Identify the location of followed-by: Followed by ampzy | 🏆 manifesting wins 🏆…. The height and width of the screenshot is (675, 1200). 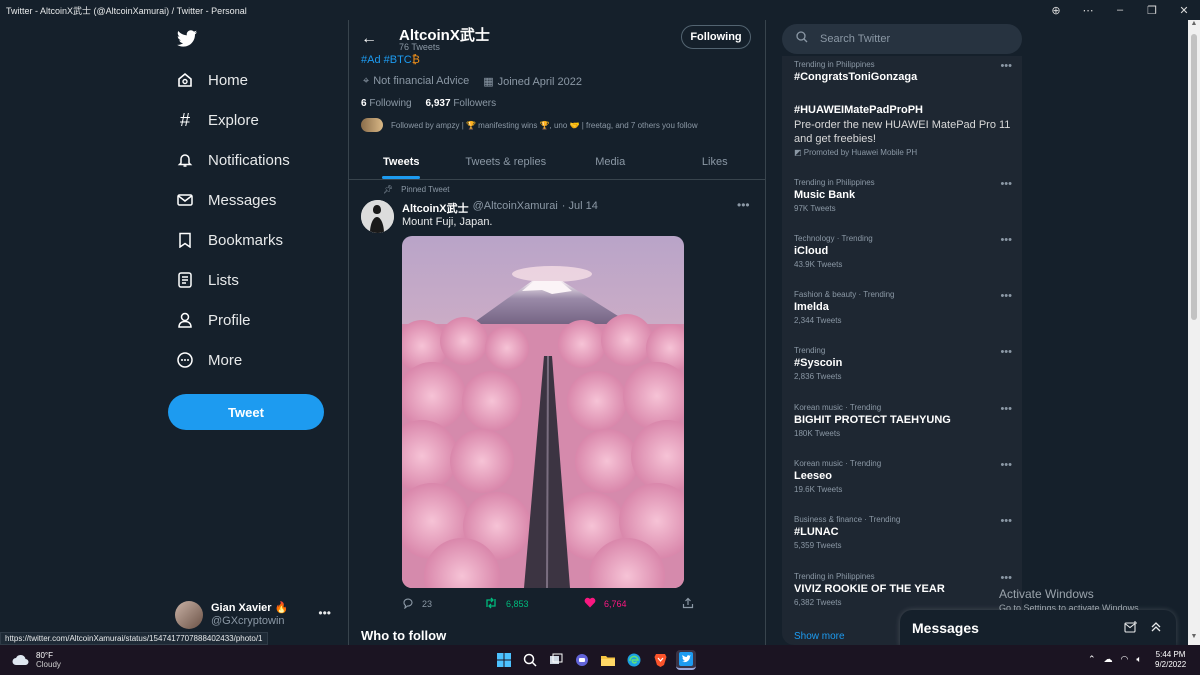
(529, 125).